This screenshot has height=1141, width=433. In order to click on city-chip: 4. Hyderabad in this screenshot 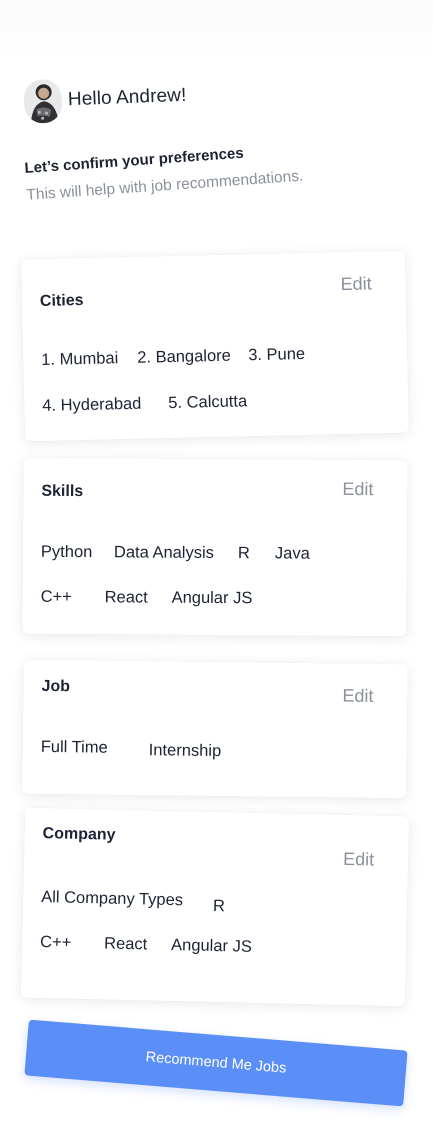, I will do `click(91, 405)`.